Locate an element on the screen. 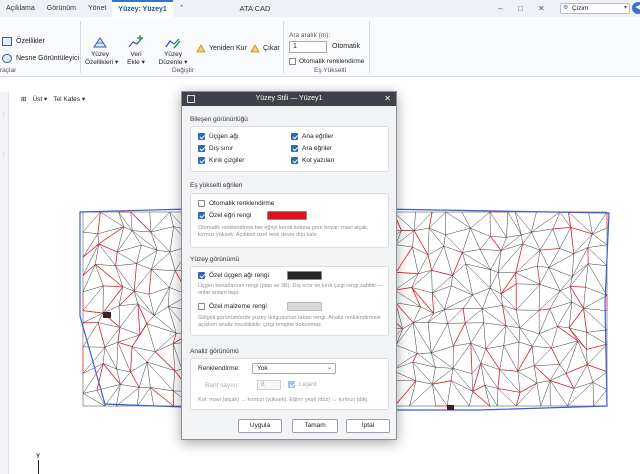 This screenshot has width=640, height=474. object-viewer-button: Nesne Görüntüleyici is located at coordinates (40, 58).